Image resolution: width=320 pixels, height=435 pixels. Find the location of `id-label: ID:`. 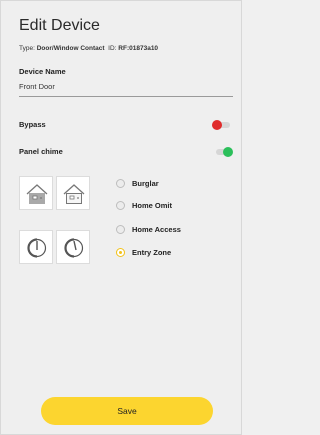

id-label: ID: is located at coordinates (112, 48).